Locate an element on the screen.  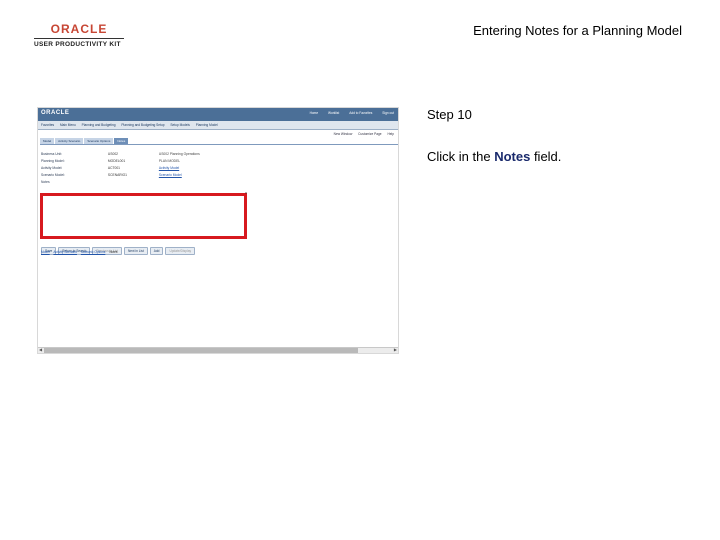
header-link-sign-out: Sign out is located at coordinates (388, 113).